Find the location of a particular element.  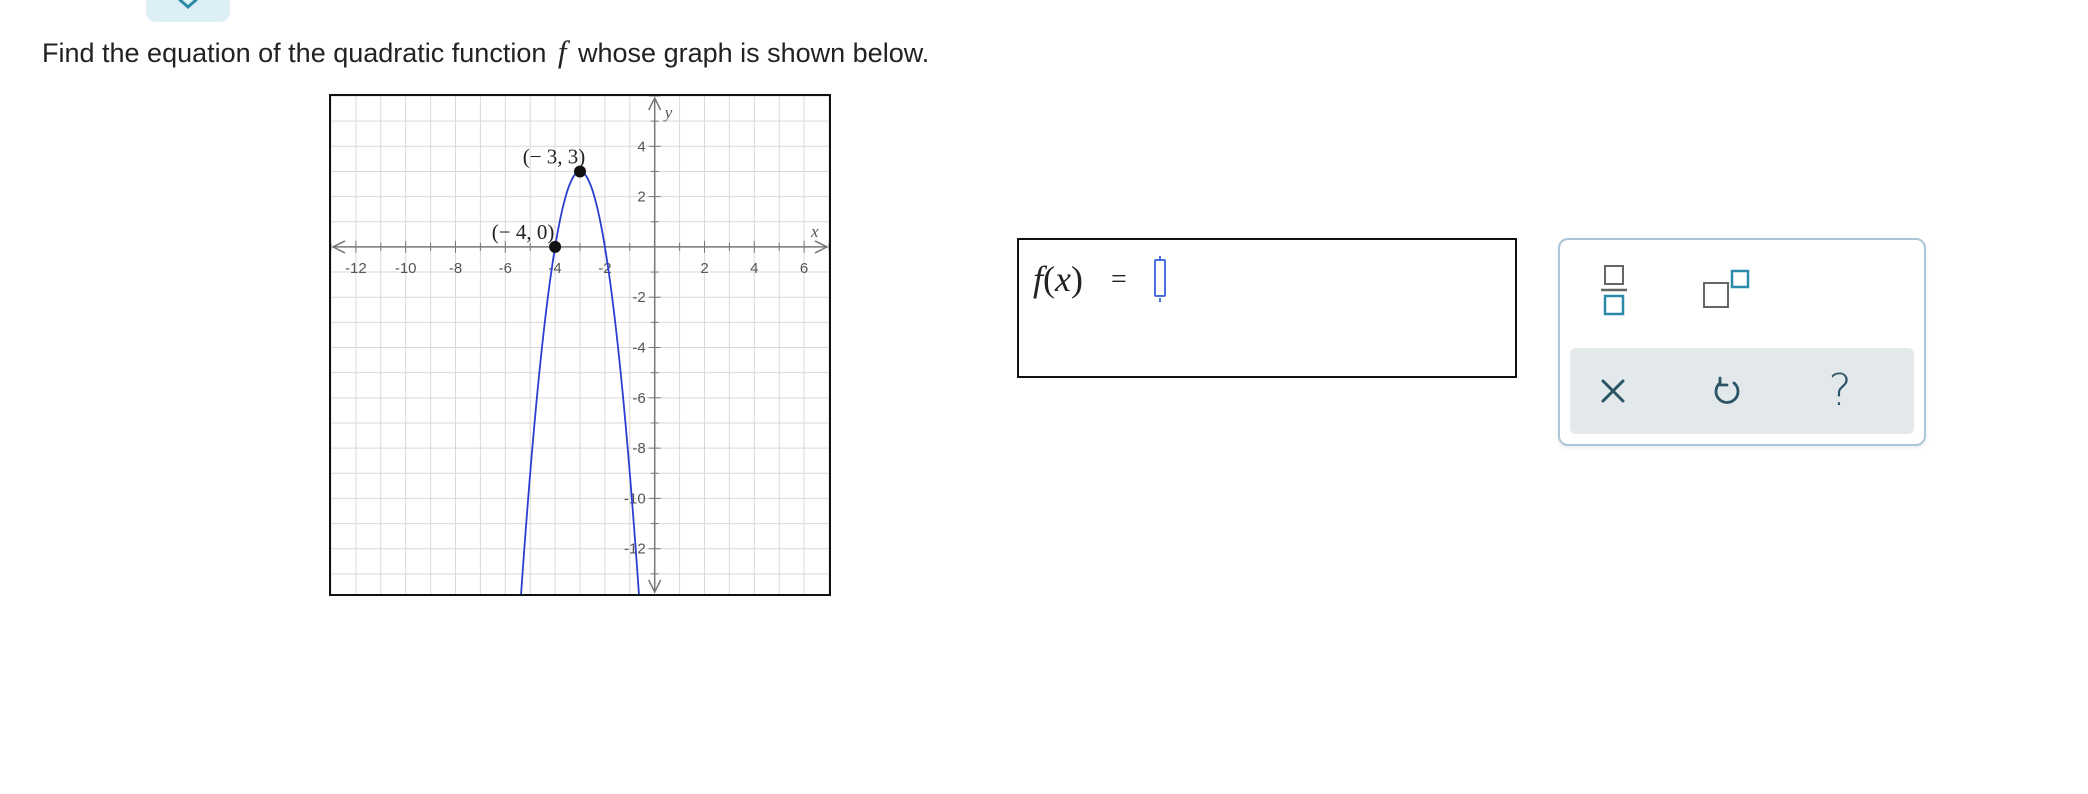

y-tick-label: -6 is located at coordinates (638, 398).